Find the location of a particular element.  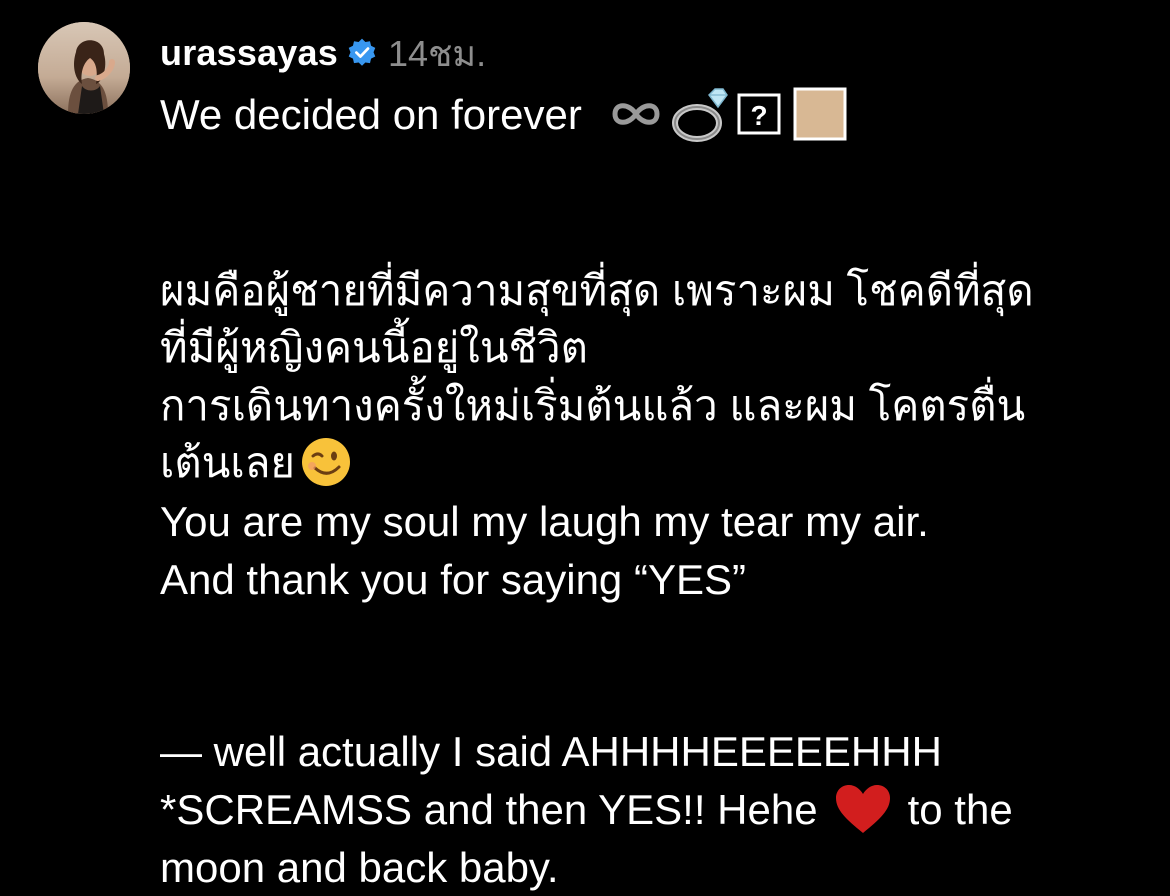

avatar is located at coordinates (84, 68).